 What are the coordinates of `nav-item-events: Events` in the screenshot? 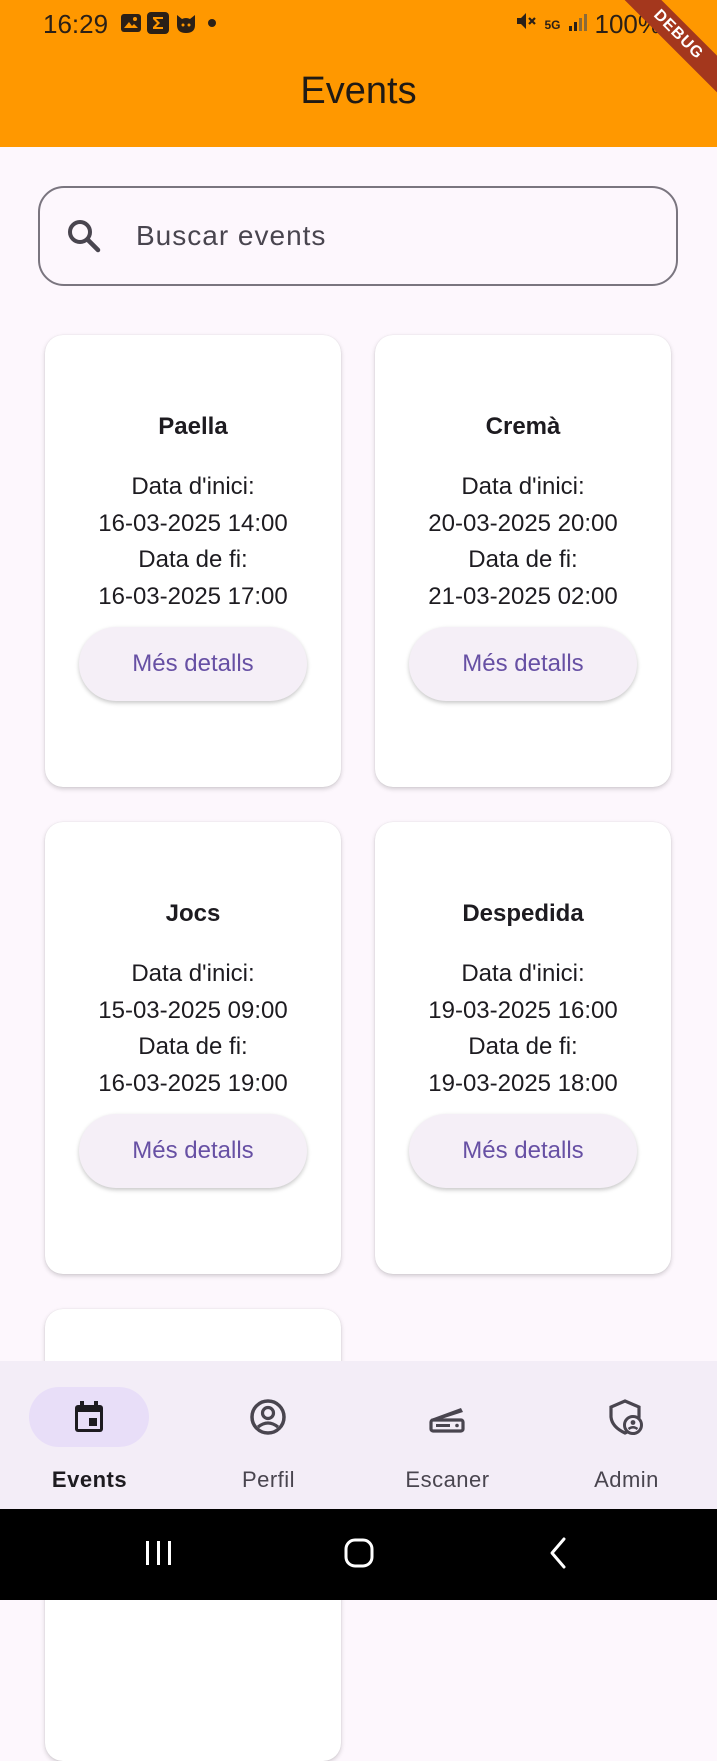 It's located at (89, 1435).